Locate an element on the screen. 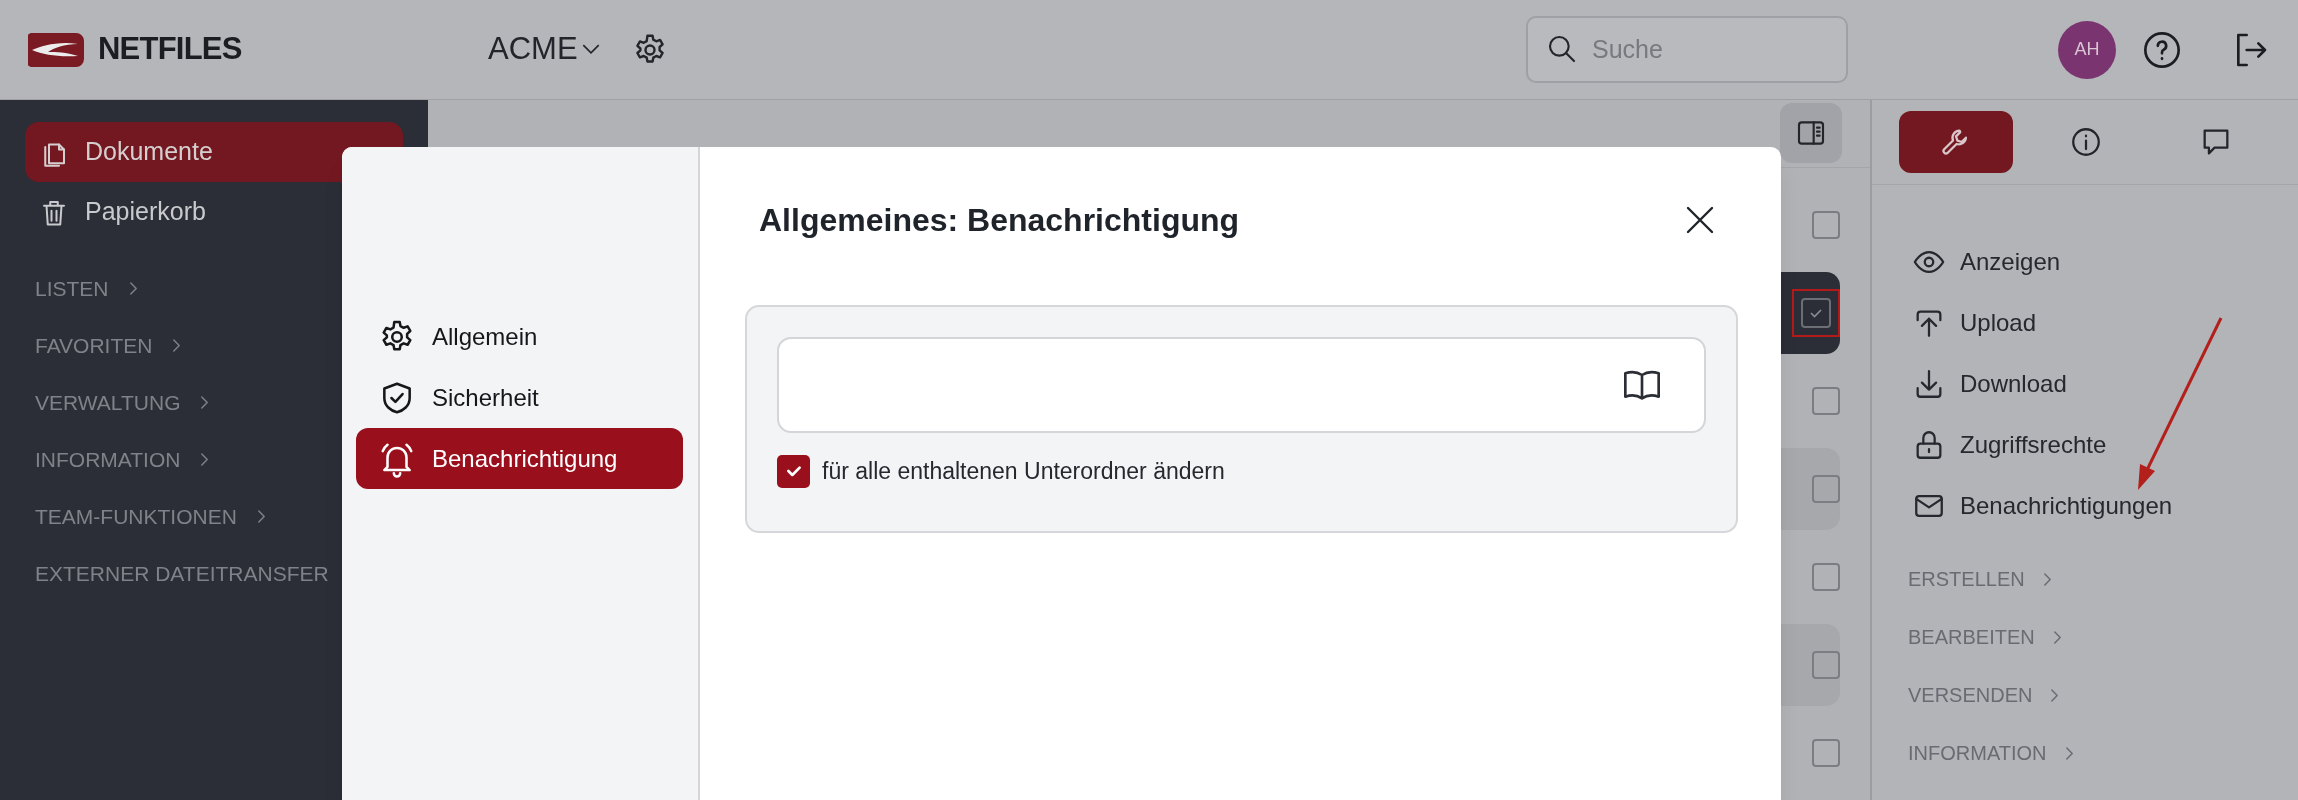 This screenshot has width=2298, height=800. sidebar-item: Dokumente is located at coordinates (214, 152).